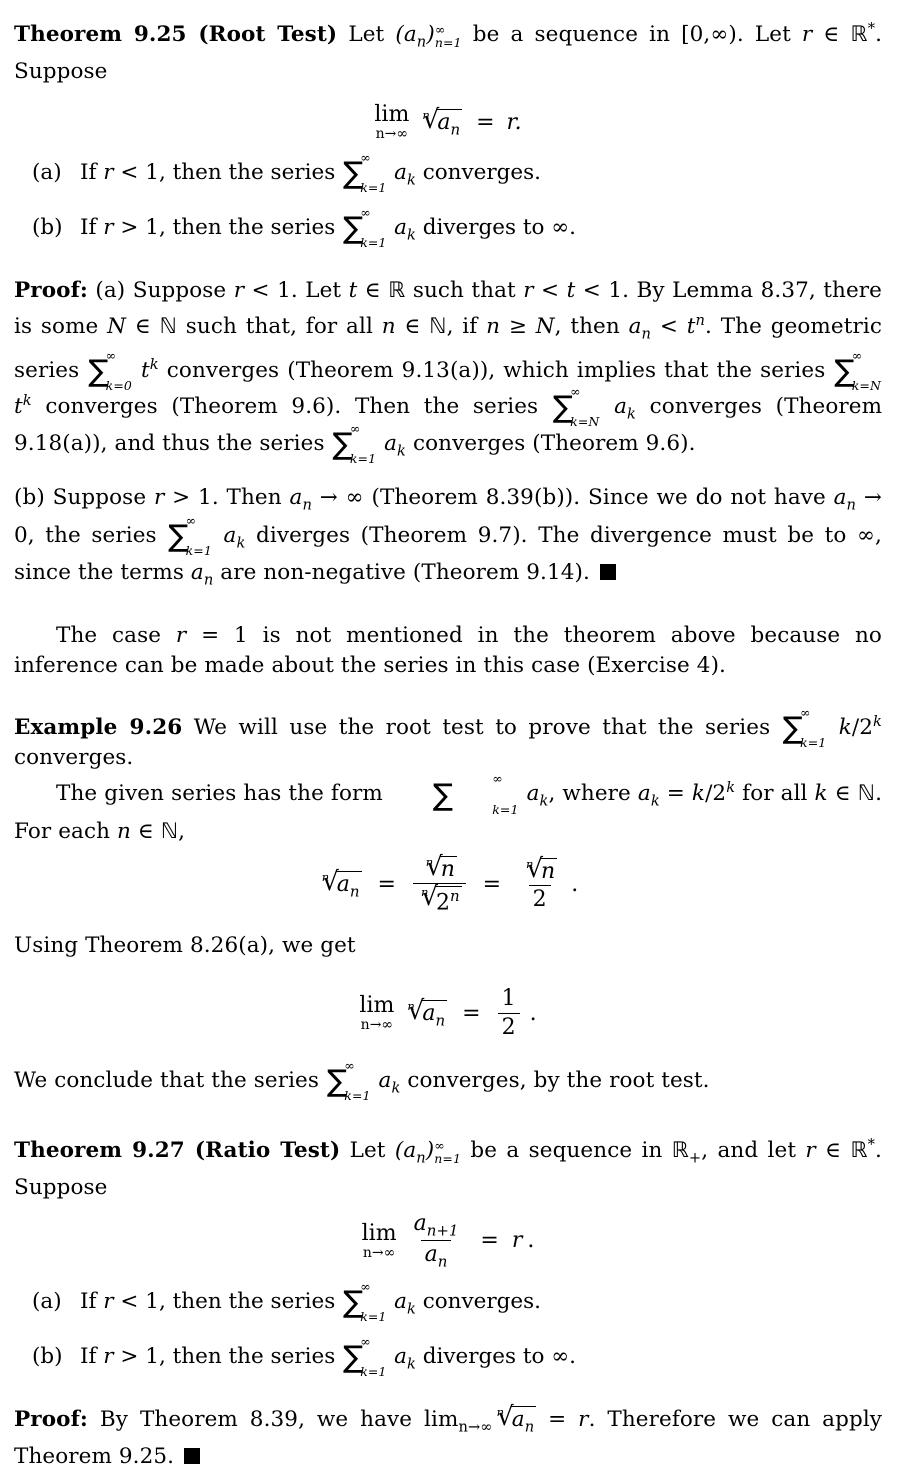 The height and width of the screenshot is (1472, 914). Describe the element at coordinates (98, 728) in the screenshot. I see `example-9-26-heading: Example 9.26` at that location.